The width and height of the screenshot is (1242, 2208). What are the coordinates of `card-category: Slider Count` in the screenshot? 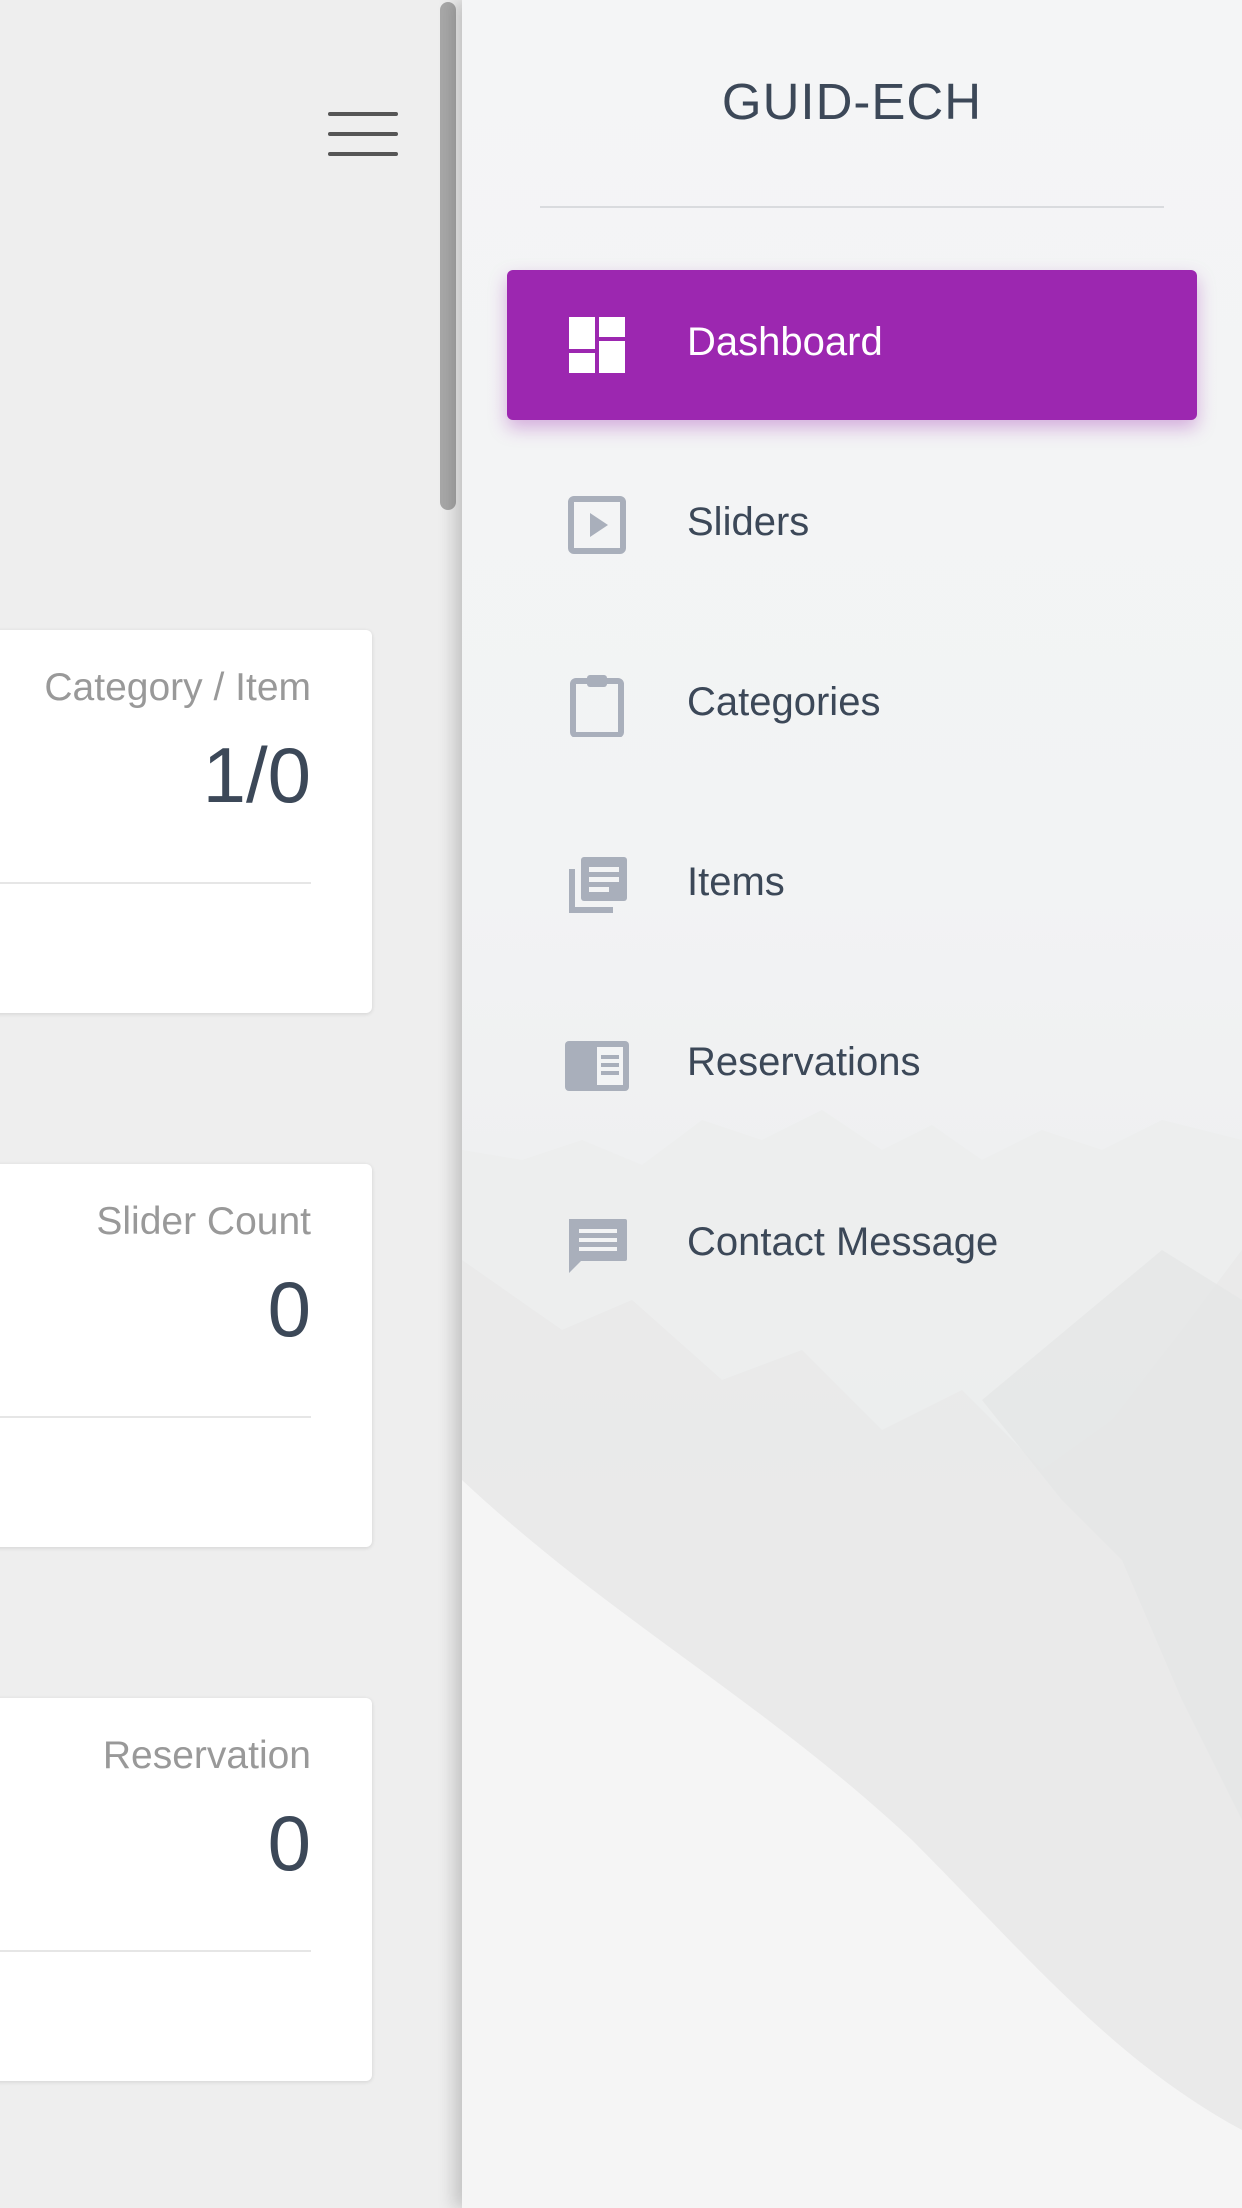 It's located at (203, 1221).